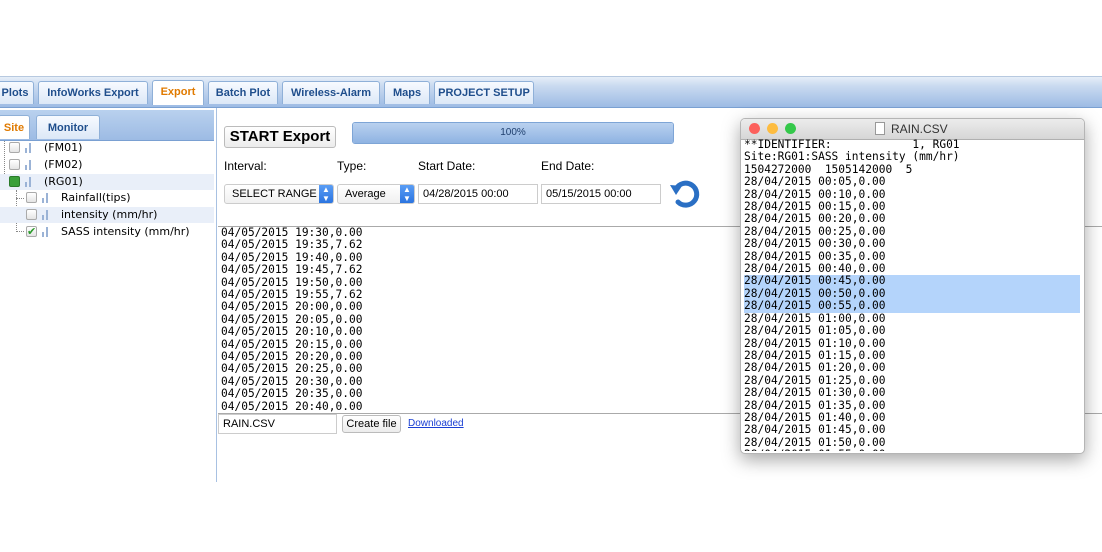 The height and width of the screenshot is (552, 1102). I want to click on tree-item-fm01: (FM01), so click(107, 148).